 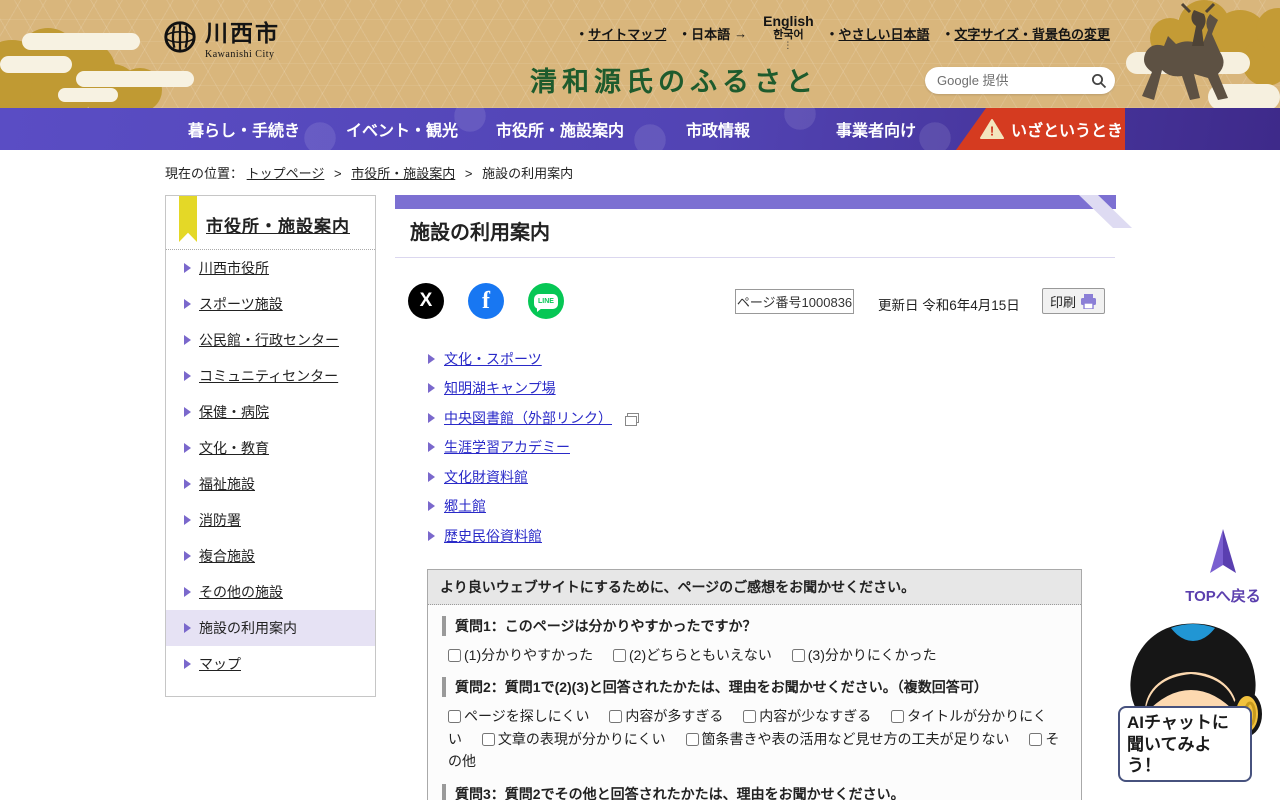 What do you see at coordinates (884, 33) in the screenshot?
I see `easy-japanese-link: やさしい日本語` at bounding box center [884, 33].